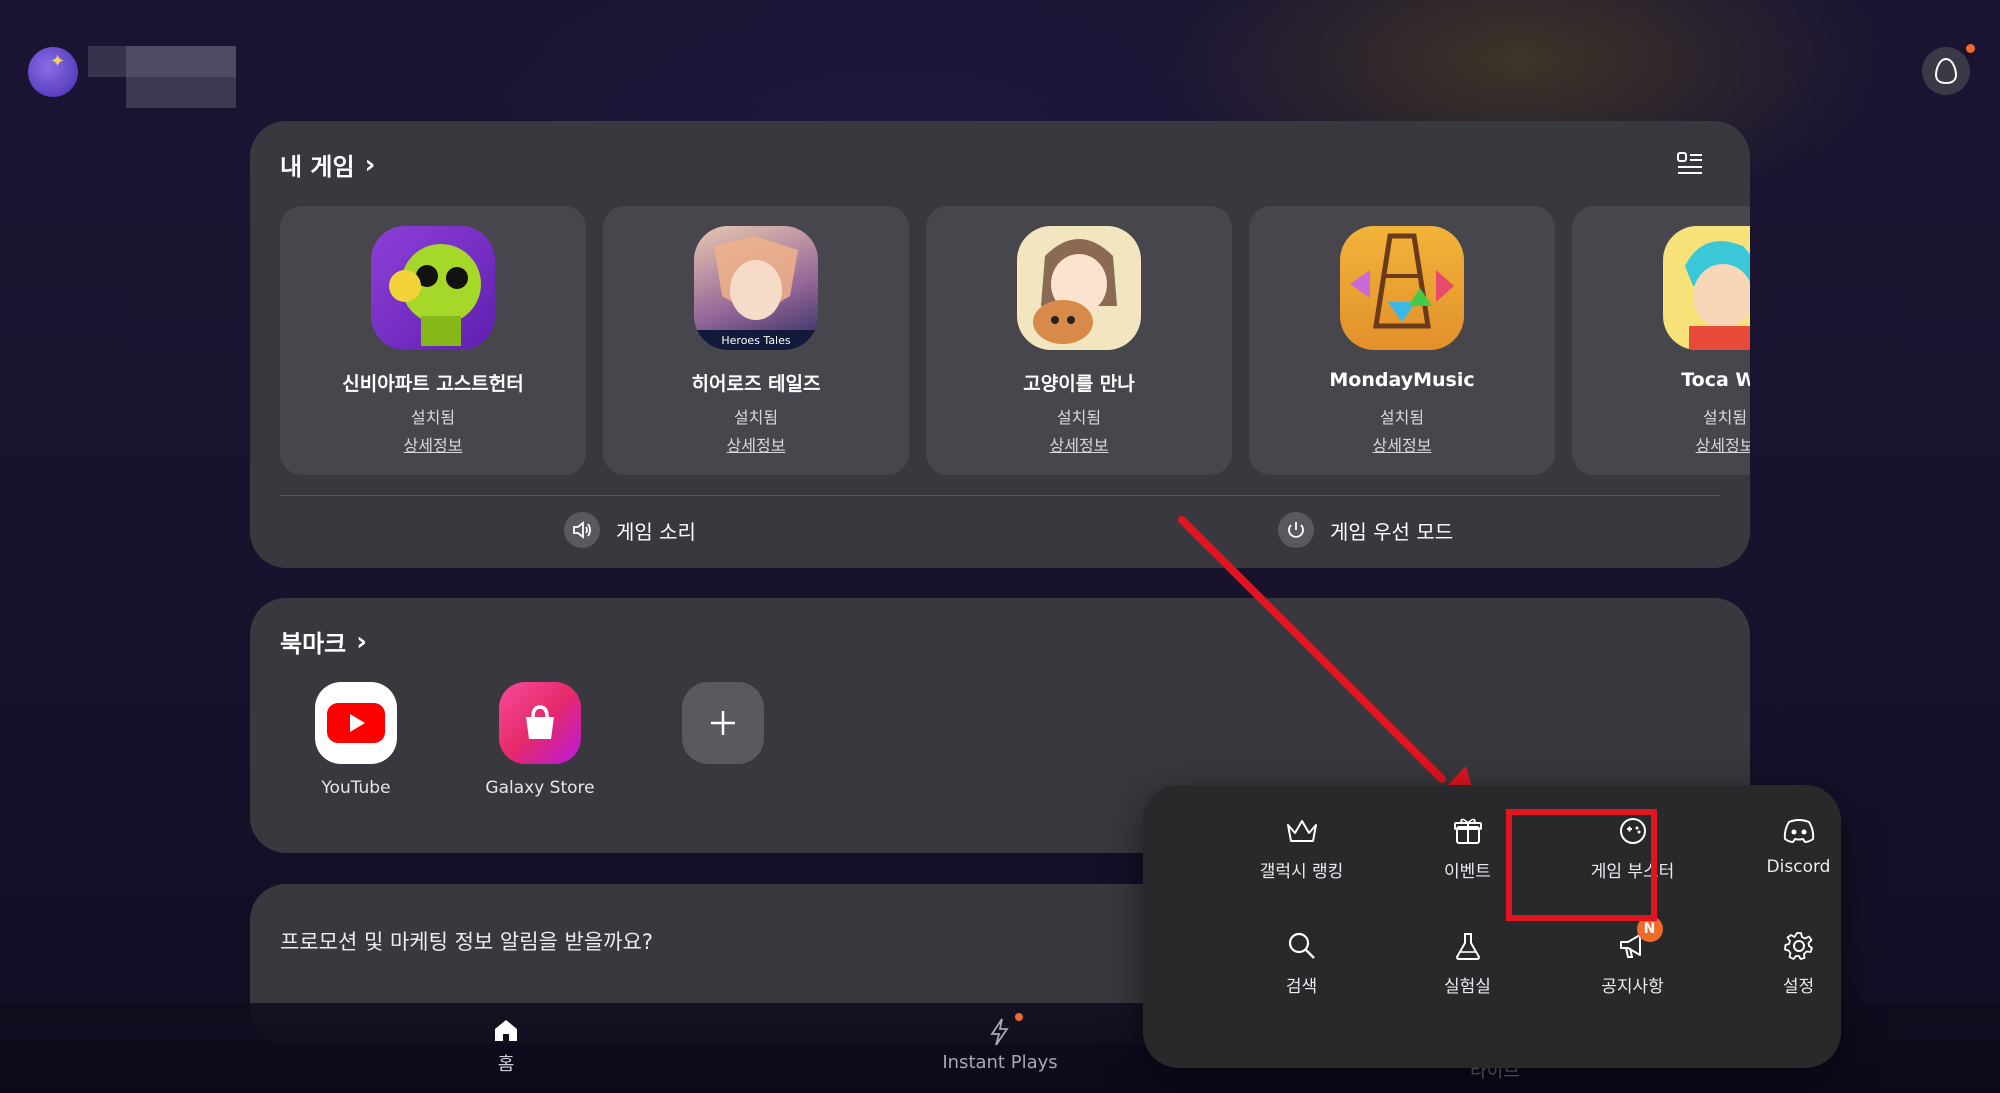 The height and width of the screenshot is (1093, 2000). Describe the element at coordinates (1467, 987) in the screenshot. I see `menu-label: 실험실` at that location.